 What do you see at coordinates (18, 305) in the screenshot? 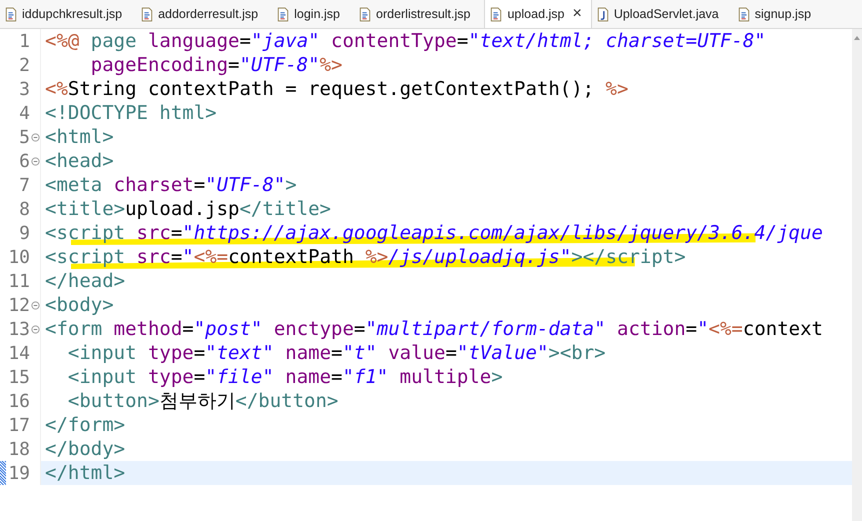
I see `line-number: 12` at bounding box center [18, 305].